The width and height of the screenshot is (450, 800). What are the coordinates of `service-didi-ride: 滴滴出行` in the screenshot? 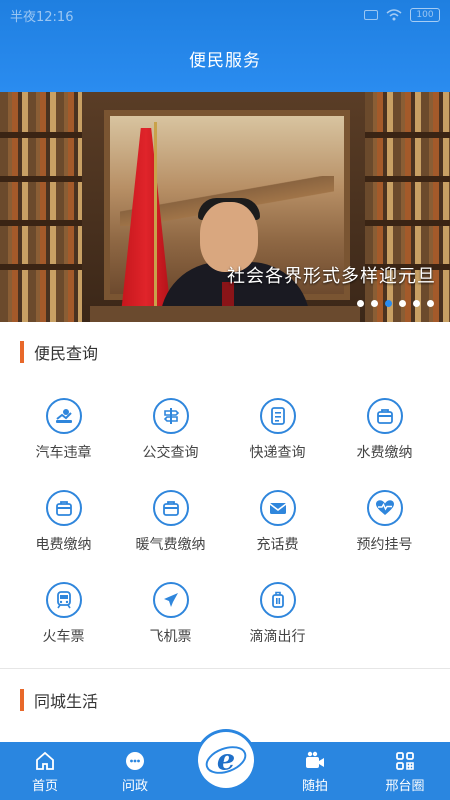 It's located at (277, 614).